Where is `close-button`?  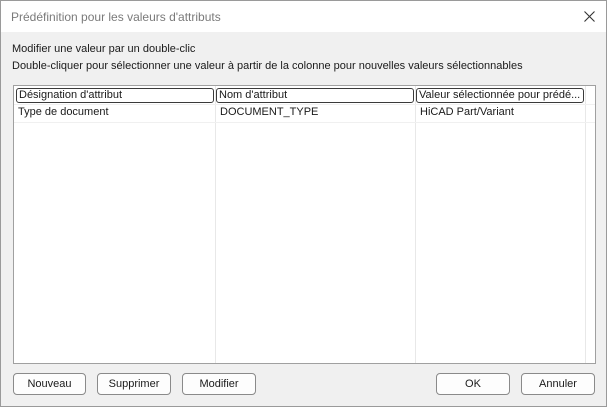
close-button is located at coordinates (589, 16).